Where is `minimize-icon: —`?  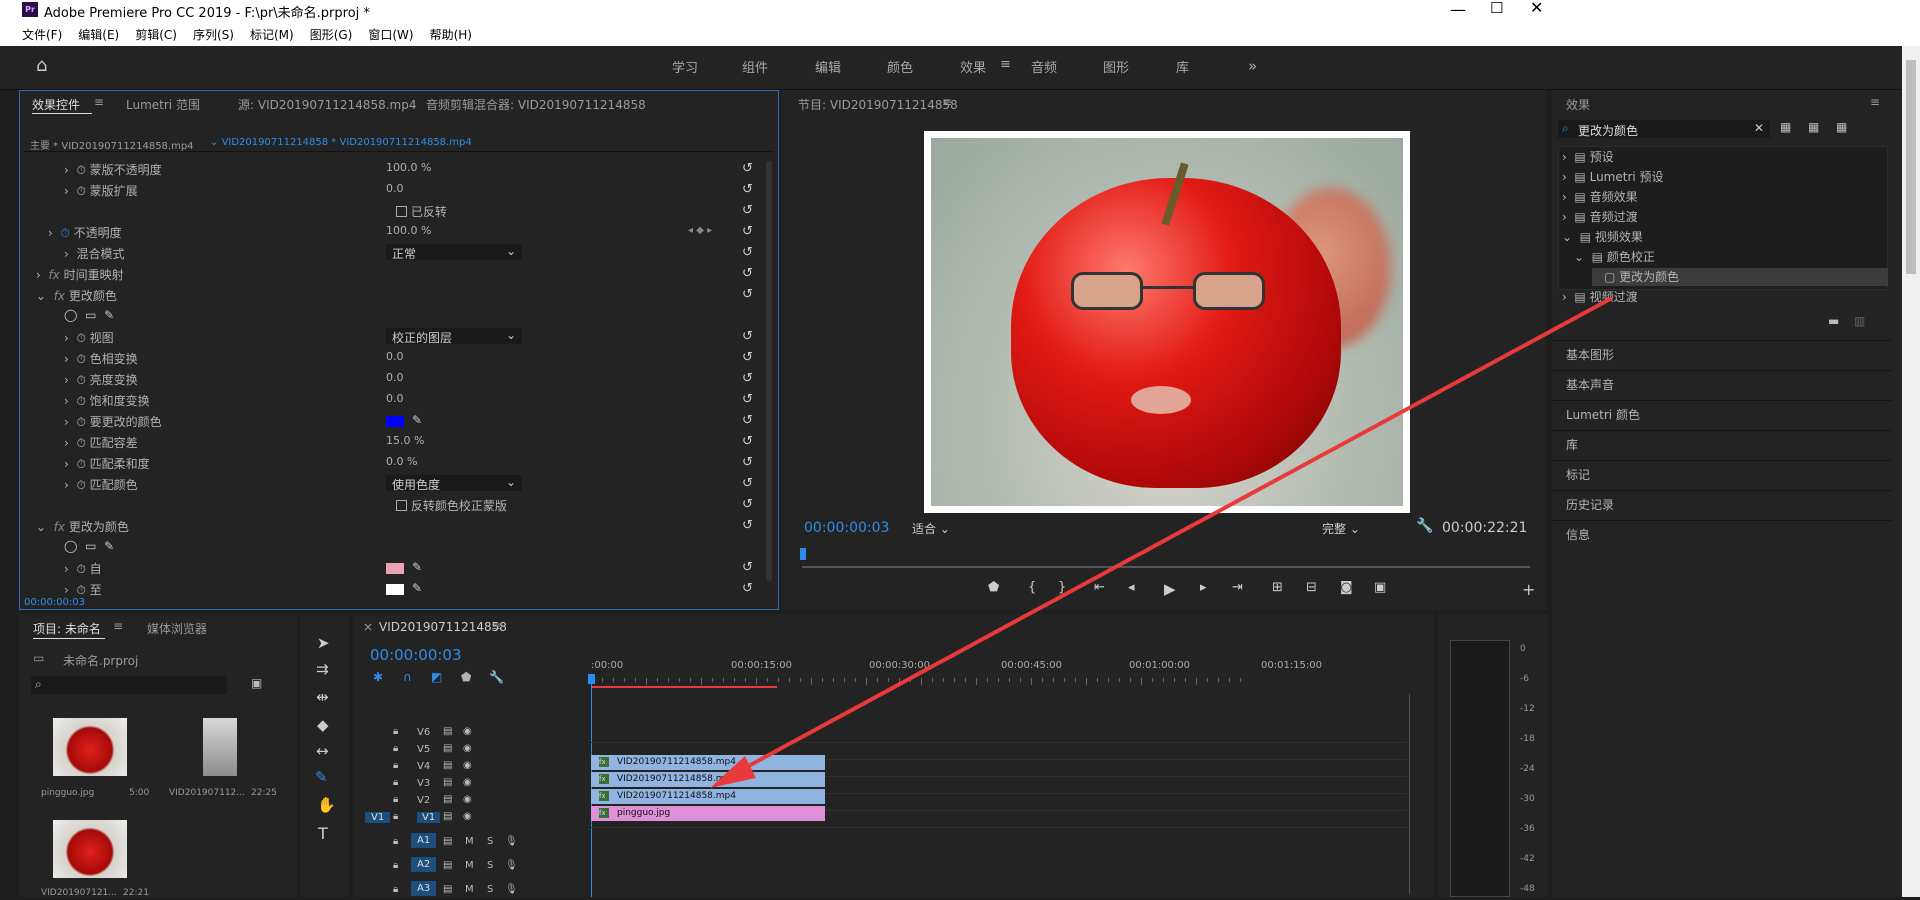 minimize-icon: — is located at coordinates (1458, 9).